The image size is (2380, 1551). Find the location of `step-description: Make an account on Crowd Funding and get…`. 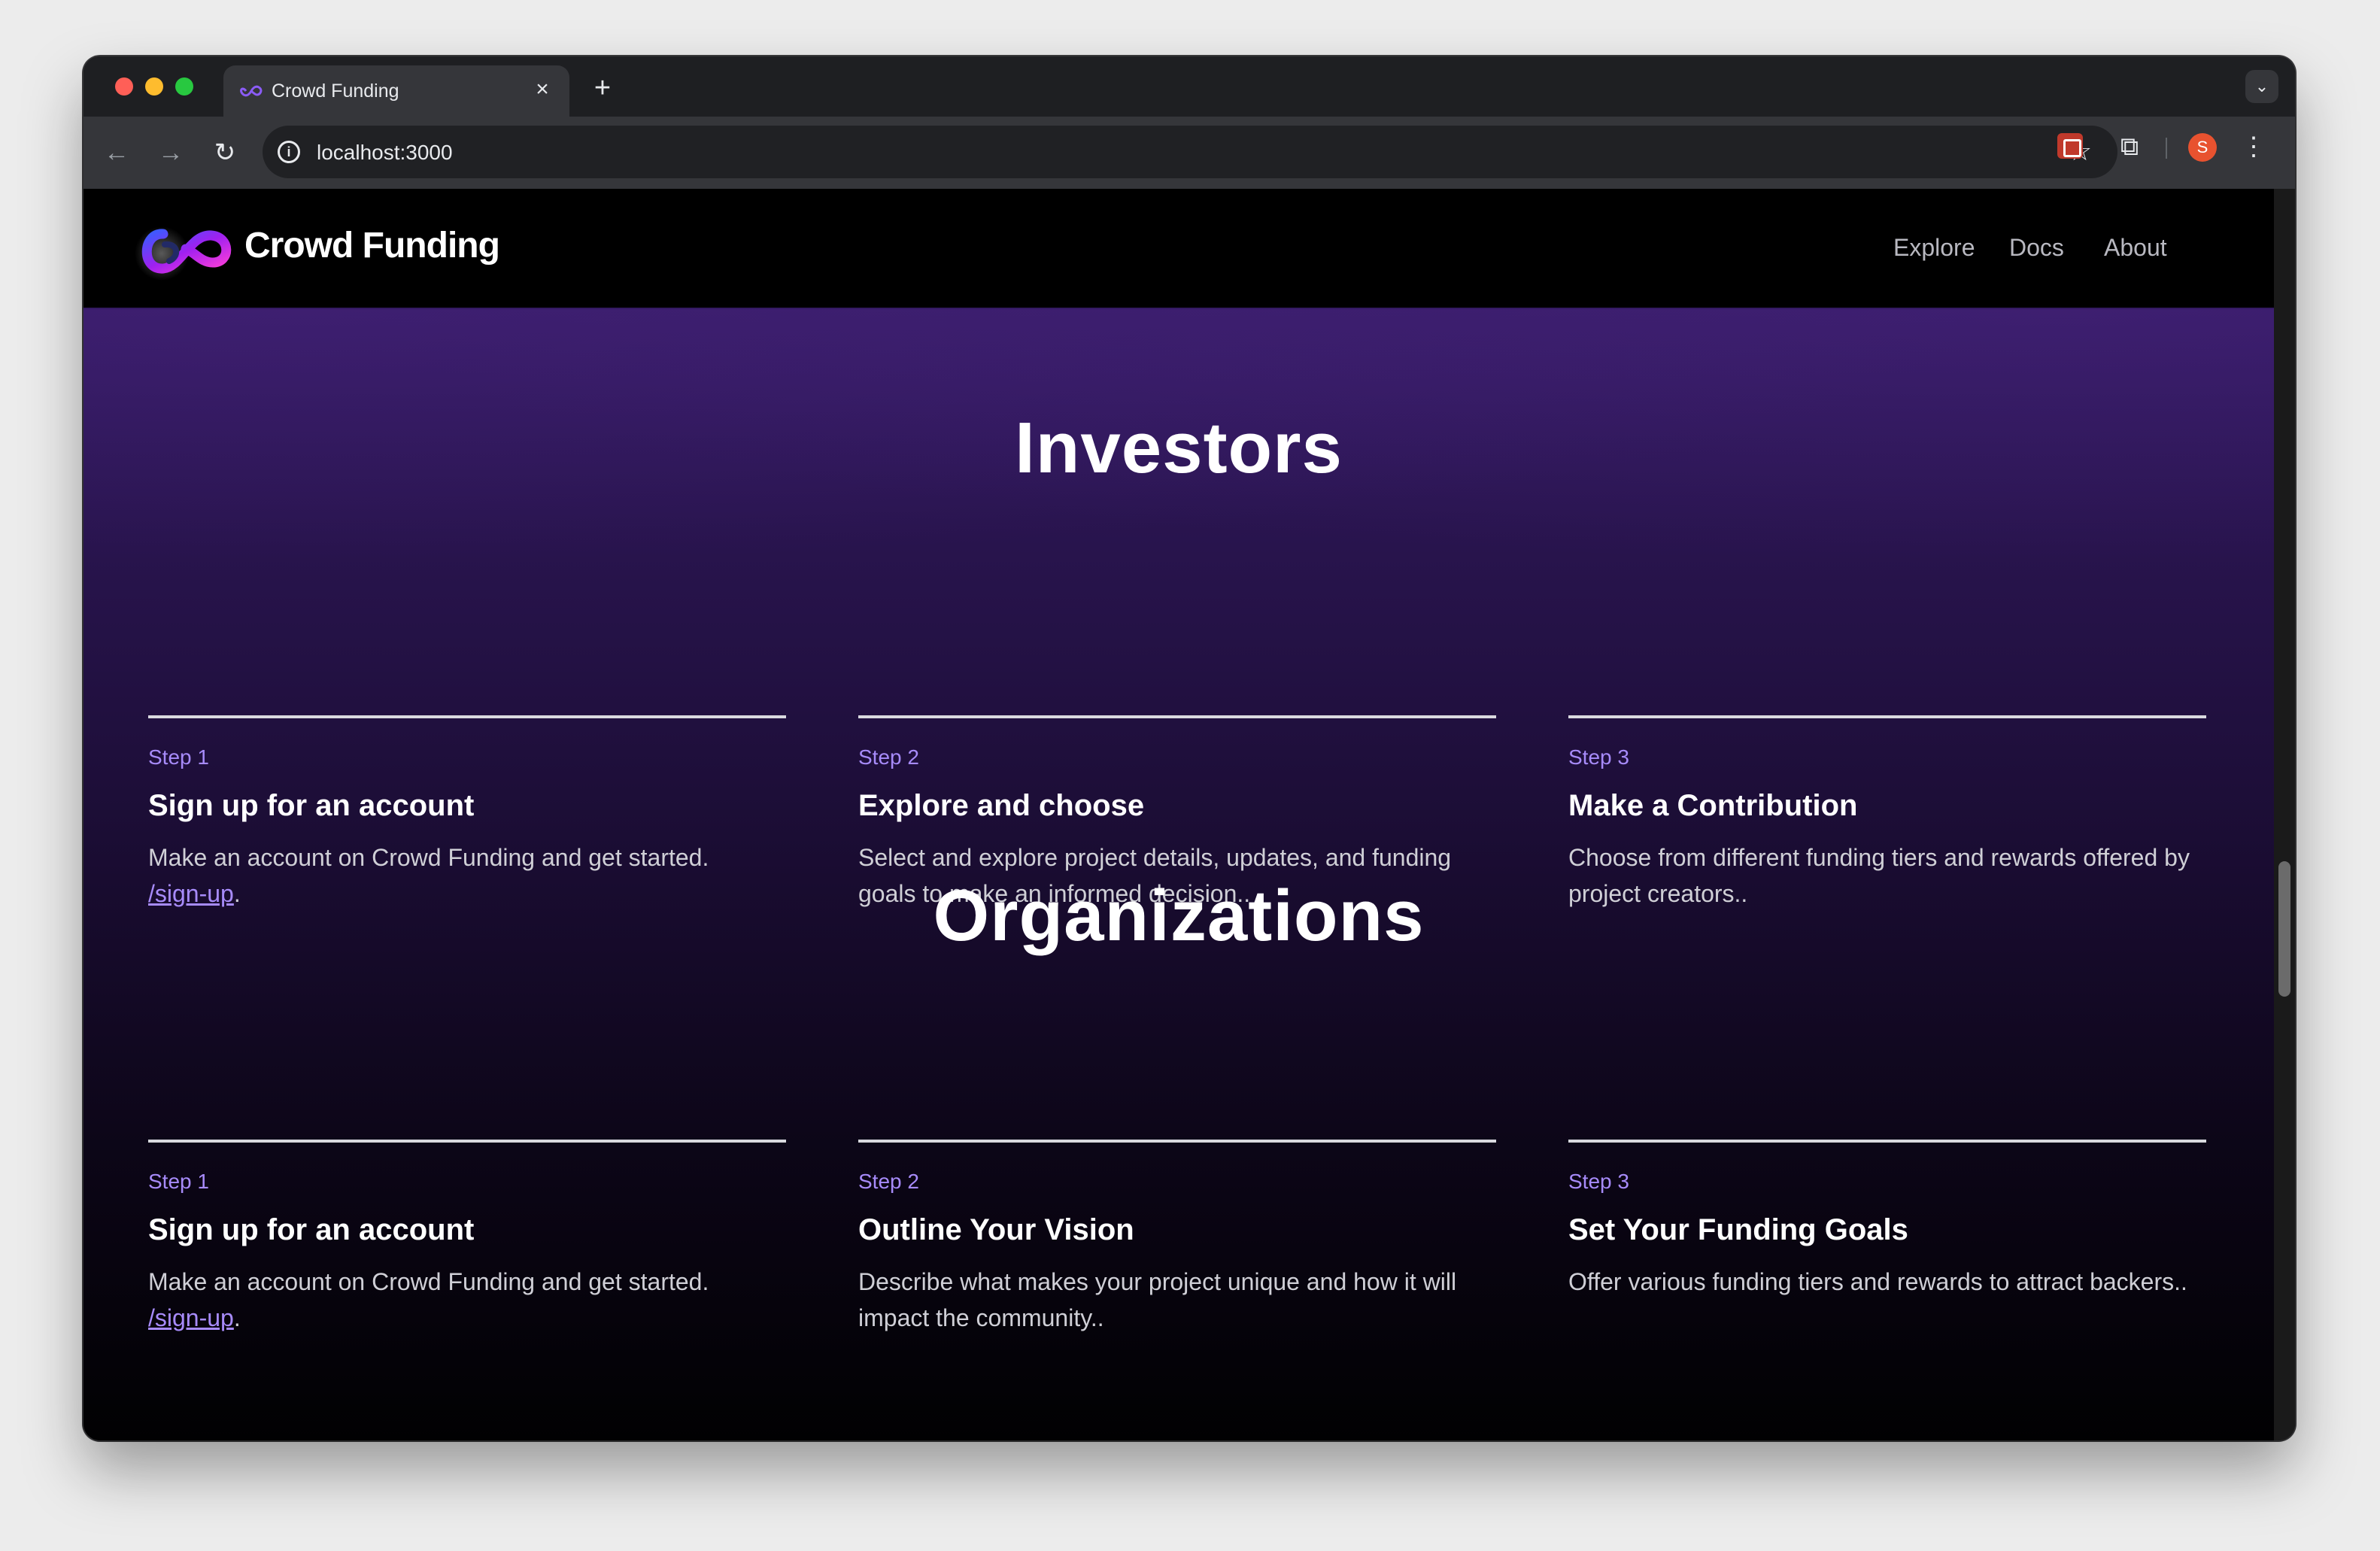

step-description: Make an account on Crowd Funding and get… is located at coordinates (467, 1300).